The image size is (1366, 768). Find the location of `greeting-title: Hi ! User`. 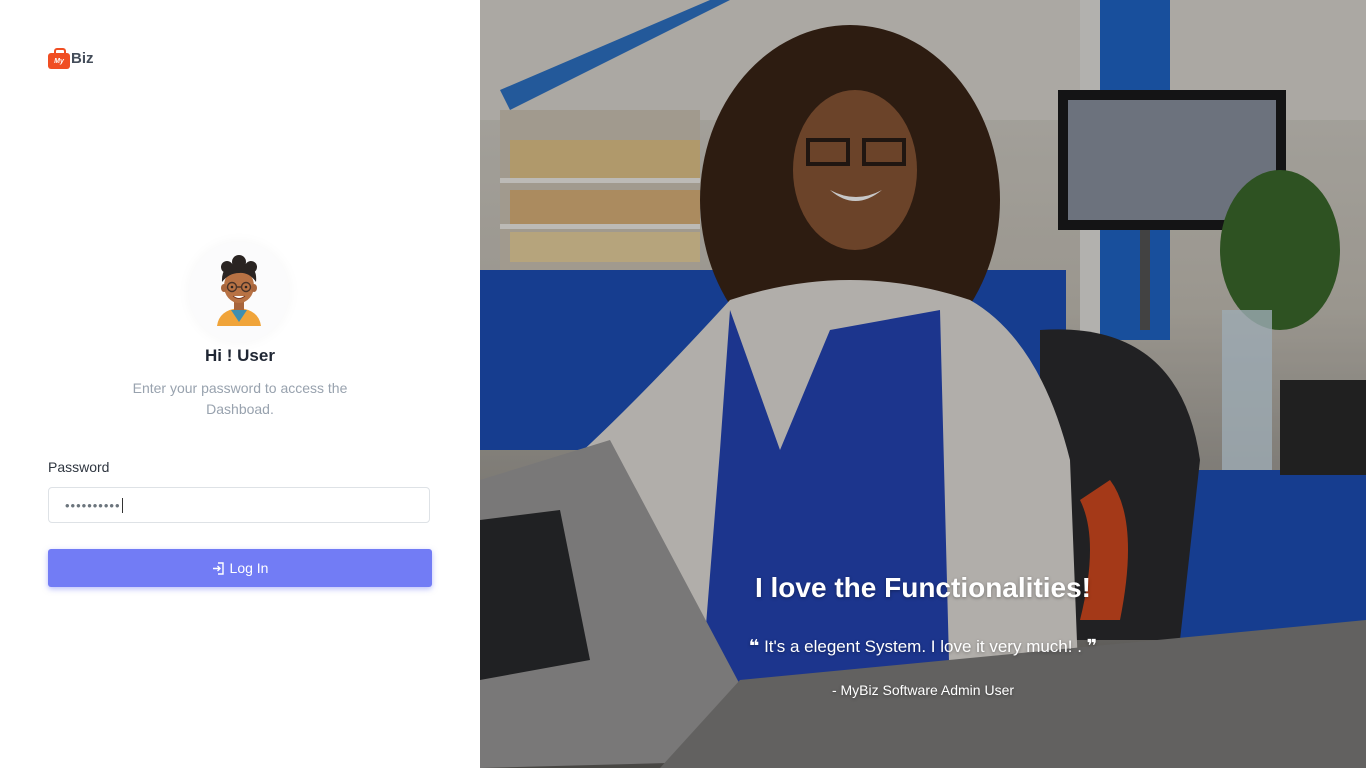

greeting-title: Hi ! User is located at coordinates (240, 355).